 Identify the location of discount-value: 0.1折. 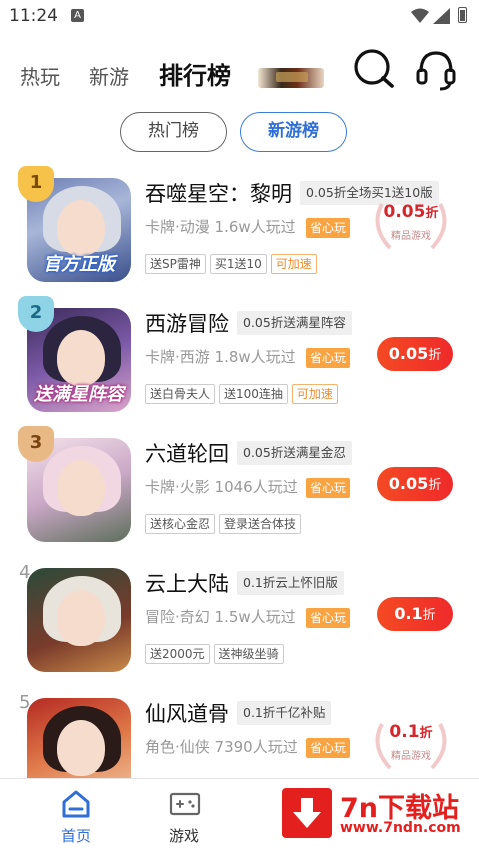
(411, 732).